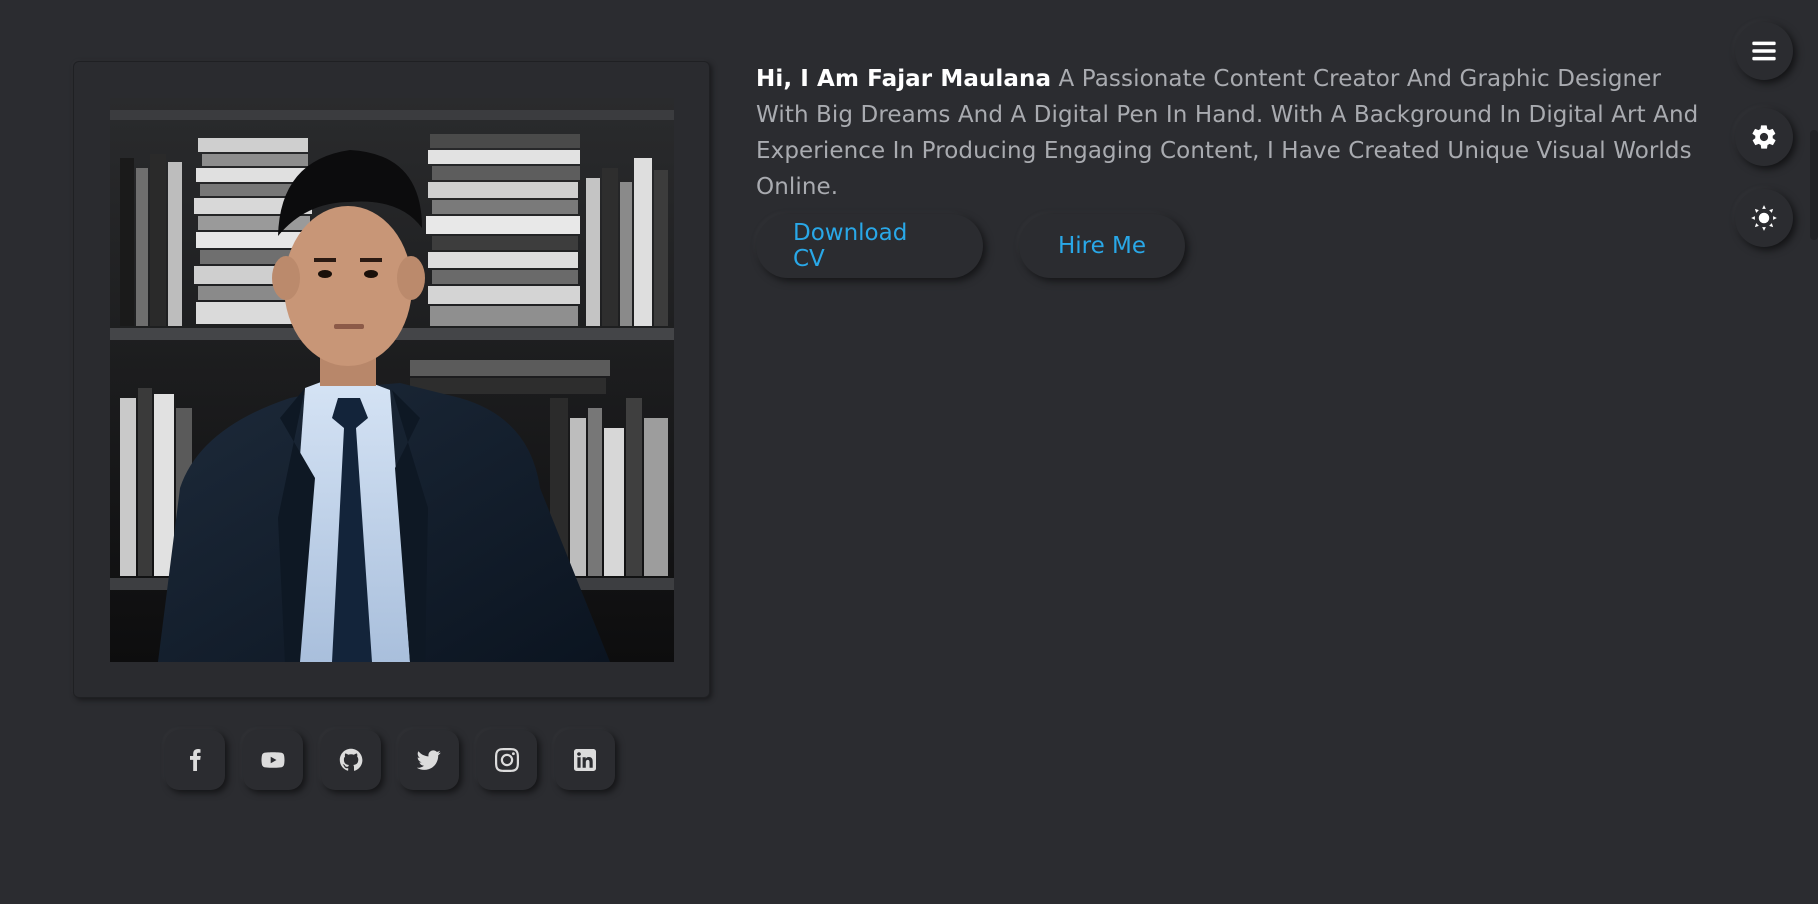 Image resolution: width=1818 pixels, height=904 pixels. I want to click on youtube-link, so click(273, 760).